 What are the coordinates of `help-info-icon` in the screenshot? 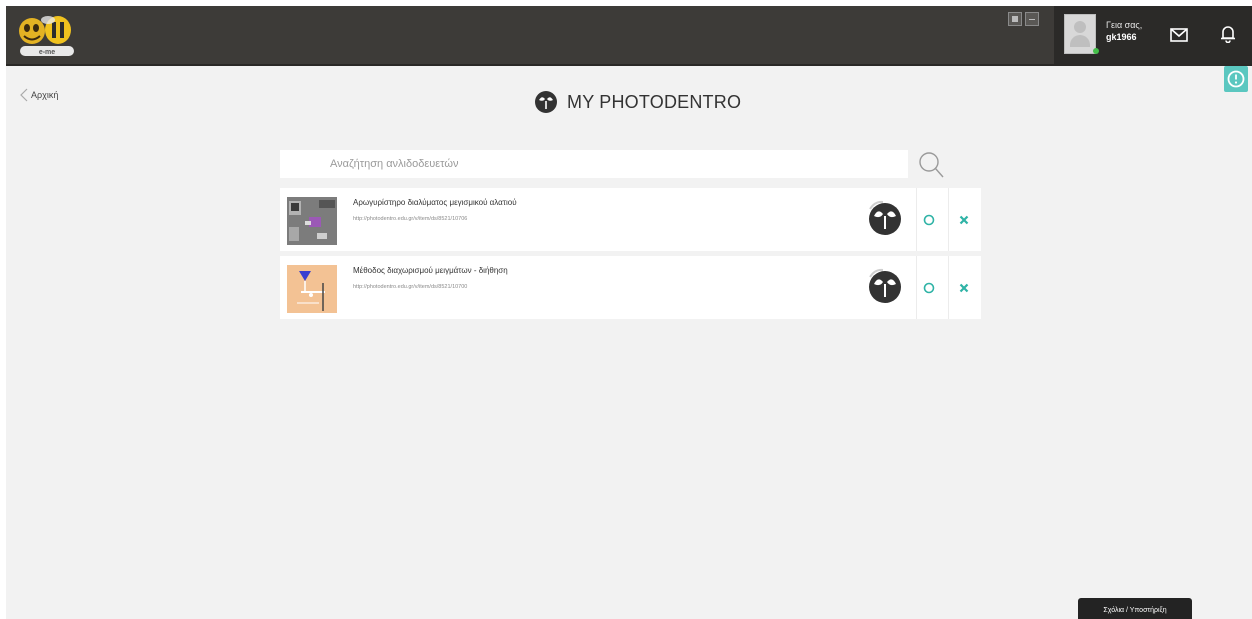 It's located at (1236, 79).